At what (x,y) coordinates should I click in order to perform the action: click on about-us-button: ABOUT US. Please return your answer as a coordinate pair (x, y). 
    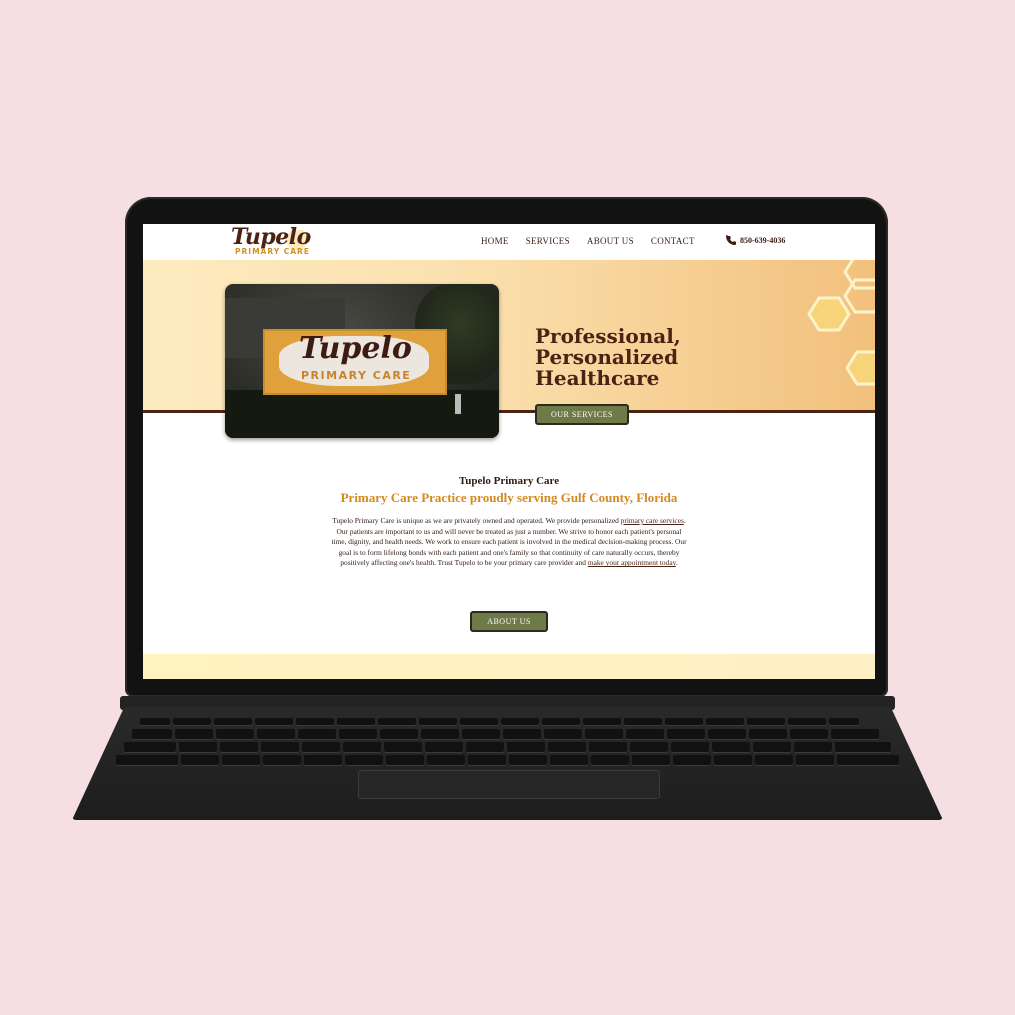
    Looking at the image, I should click on (509, 621).